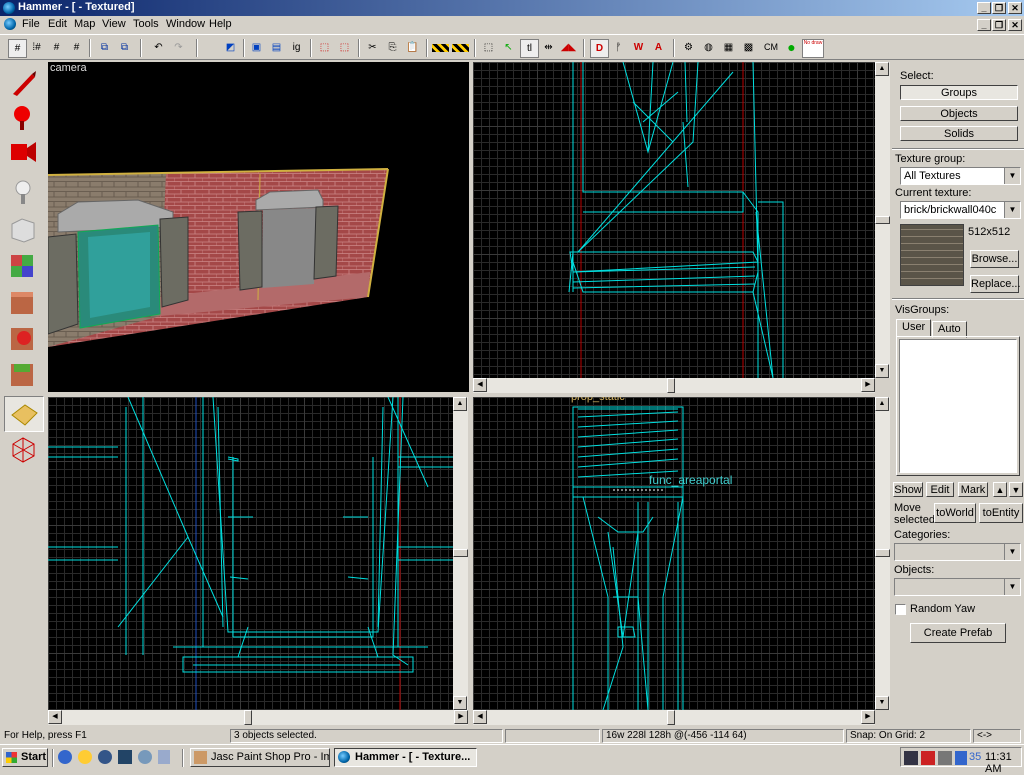 This screenshot has width=1024, height=775. I want to click on top-viewport-vscroll: ▲ ▼, so click(882, 220).